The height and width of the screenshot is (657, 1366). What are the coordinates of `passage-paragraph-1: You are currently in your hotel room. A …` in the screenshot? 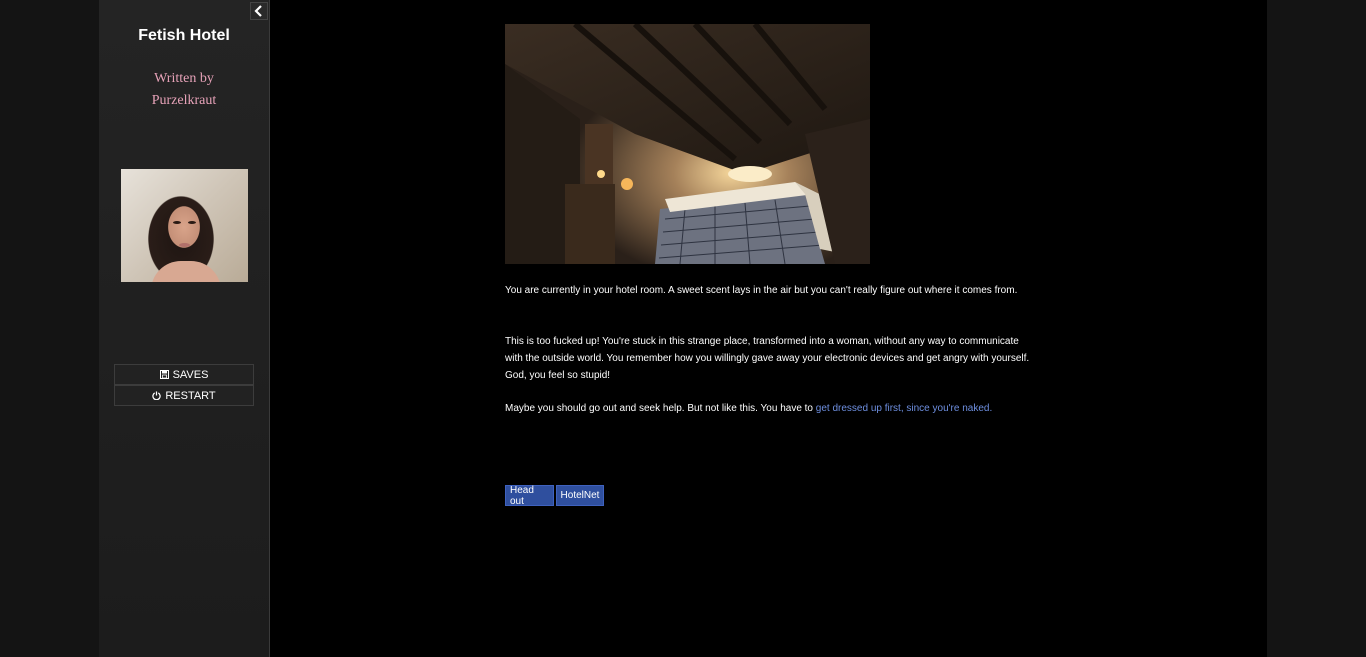 It's located at (761, 290).